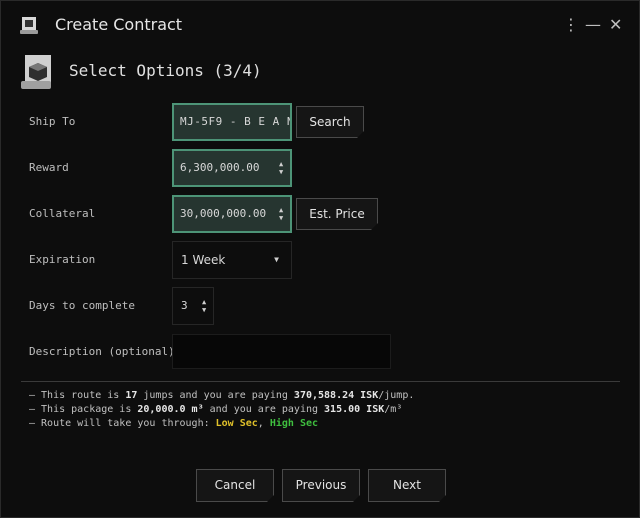 This screenshot has height=518, width=640. I want to click on info-text: ,, so click(263, 423).